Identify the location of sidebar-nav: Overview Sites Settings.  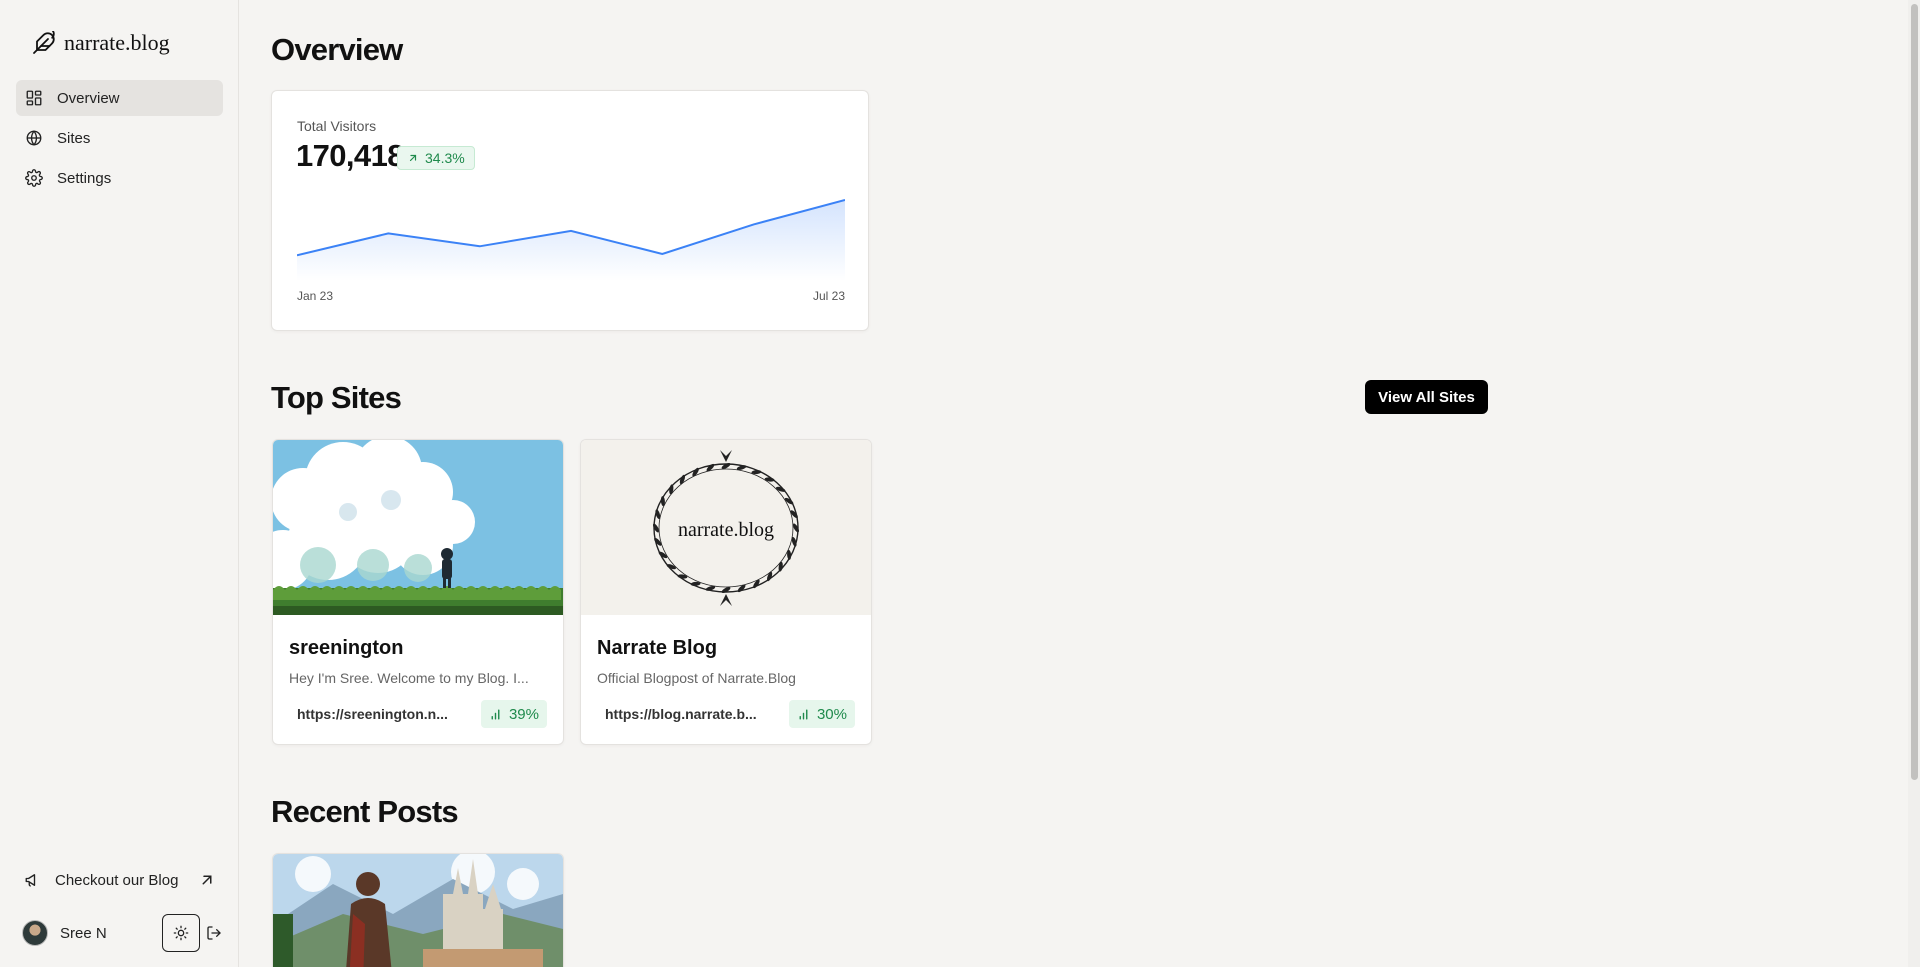
(119, 140).